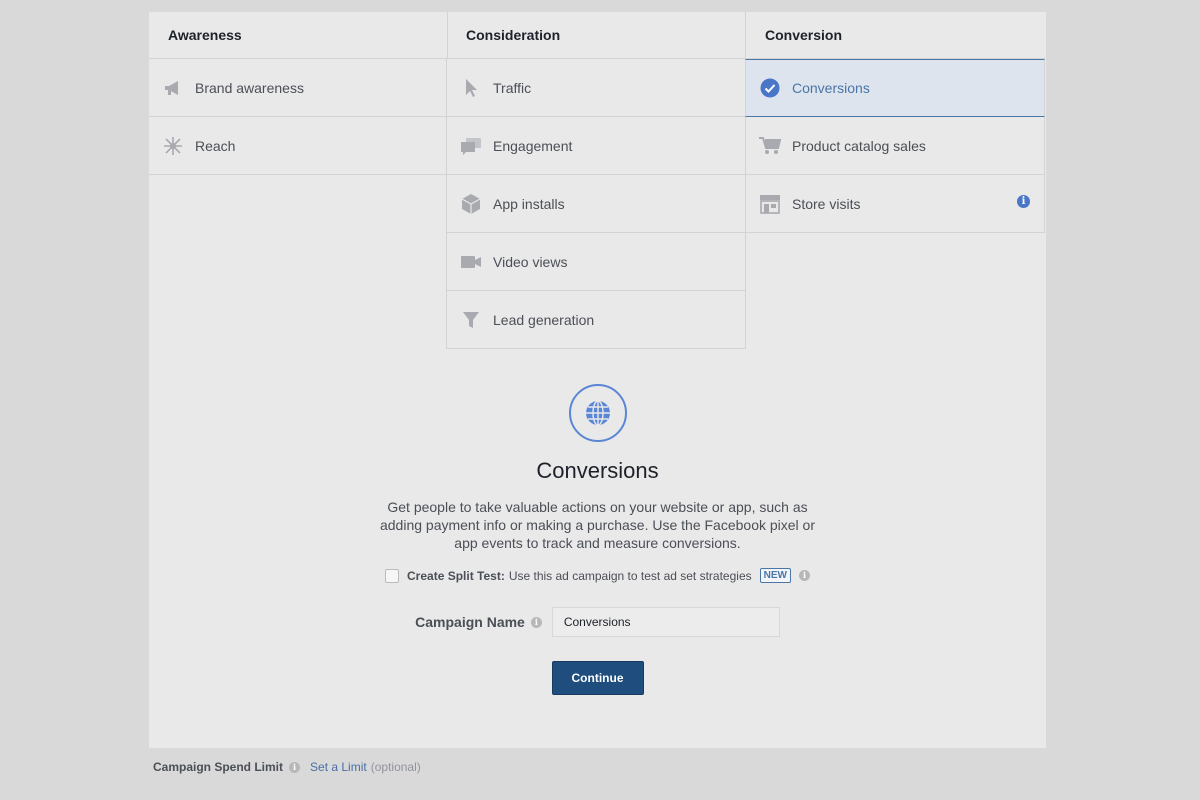  Describe the element at coordinates (597, 470) in the screenshot. I see `objective-title: Conversions` at that location.